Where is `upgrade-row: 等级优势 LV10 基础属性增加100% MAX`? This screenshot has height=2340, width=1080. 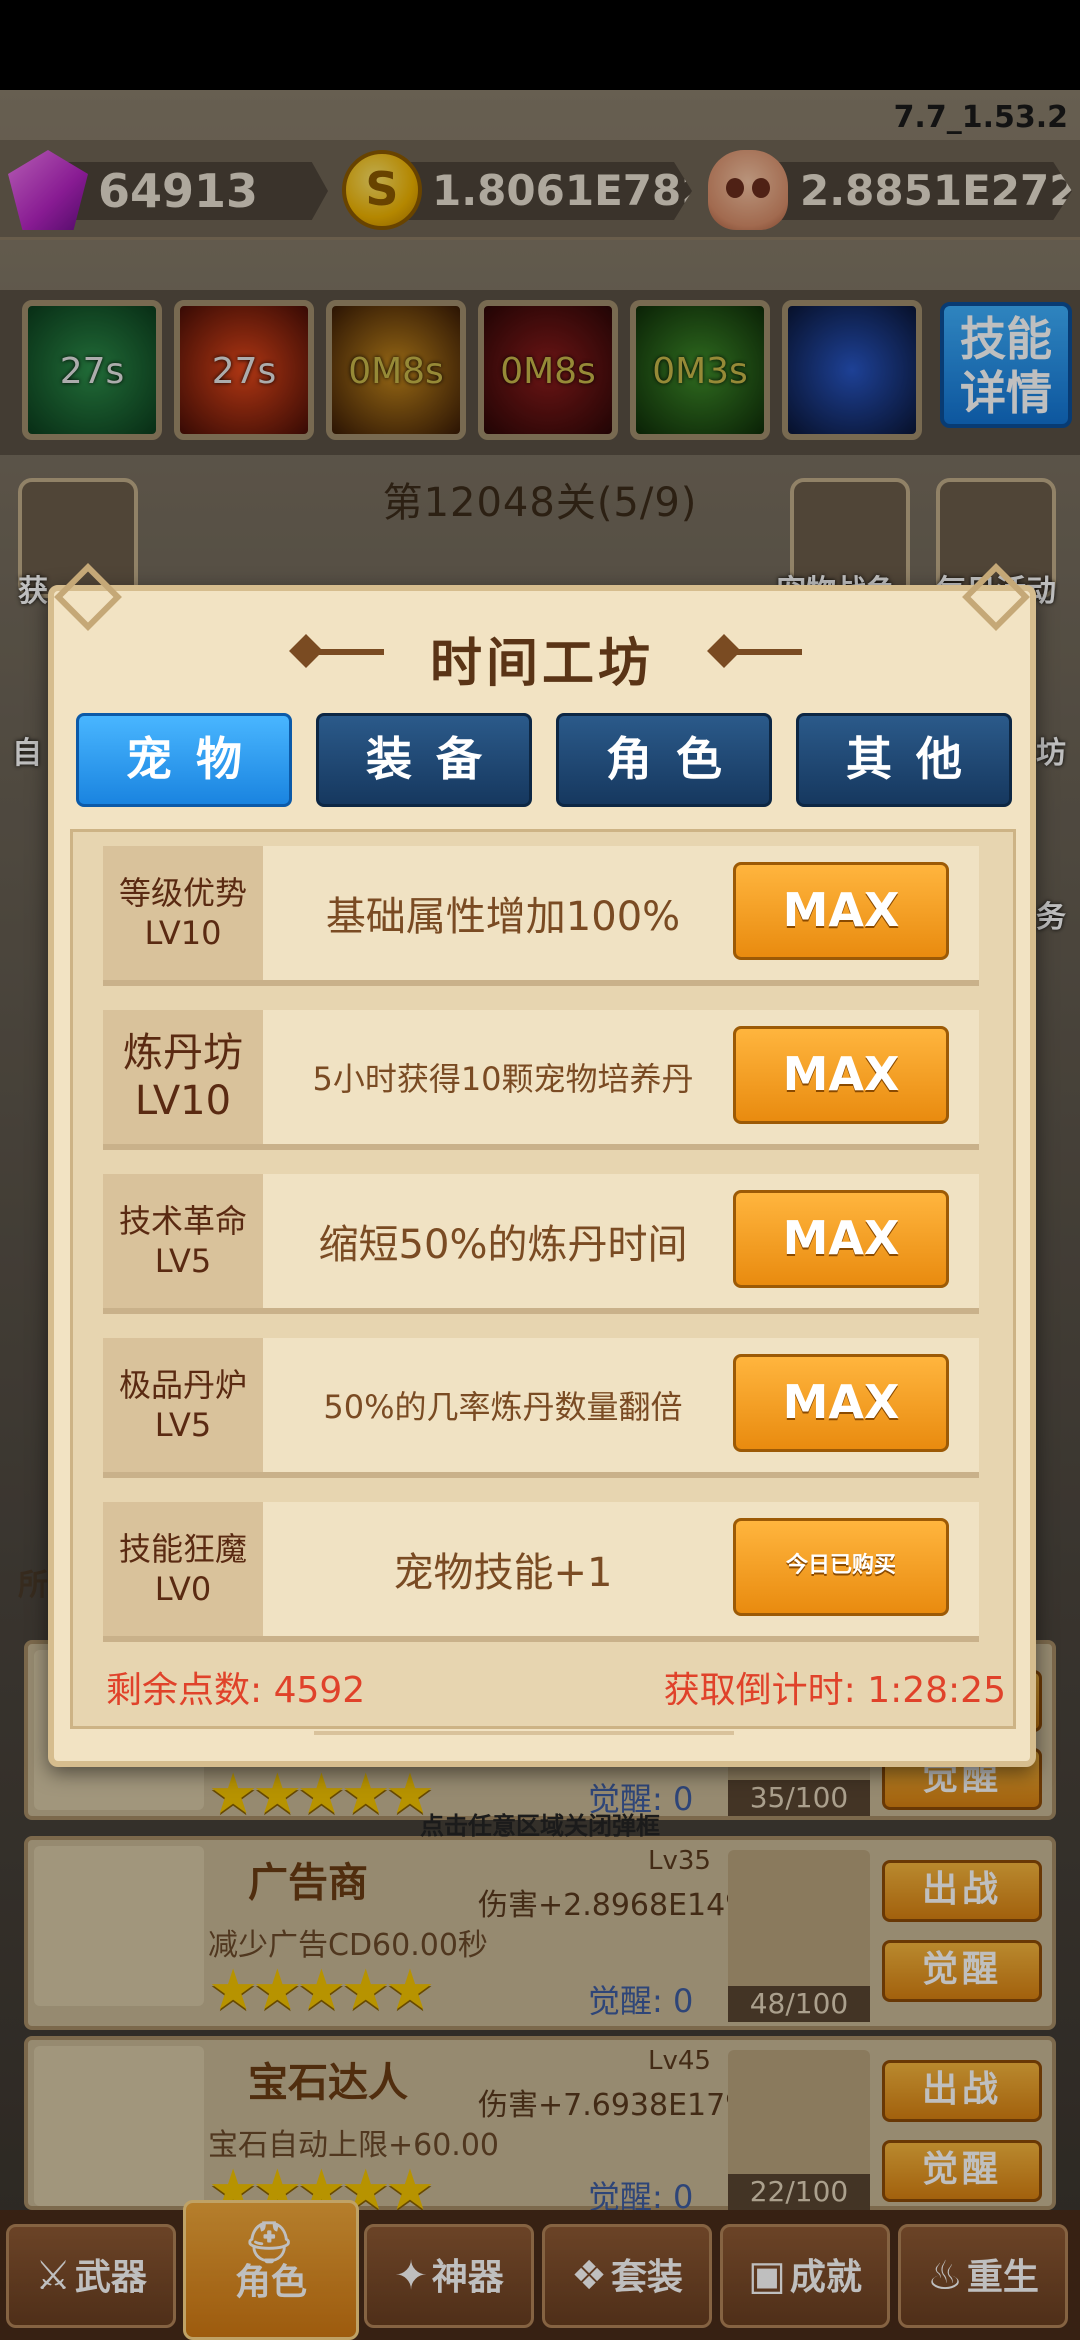
upgrade-row: 等级优势 LV10 基础属性增加100% MAX is located at coordinates (541, 916).